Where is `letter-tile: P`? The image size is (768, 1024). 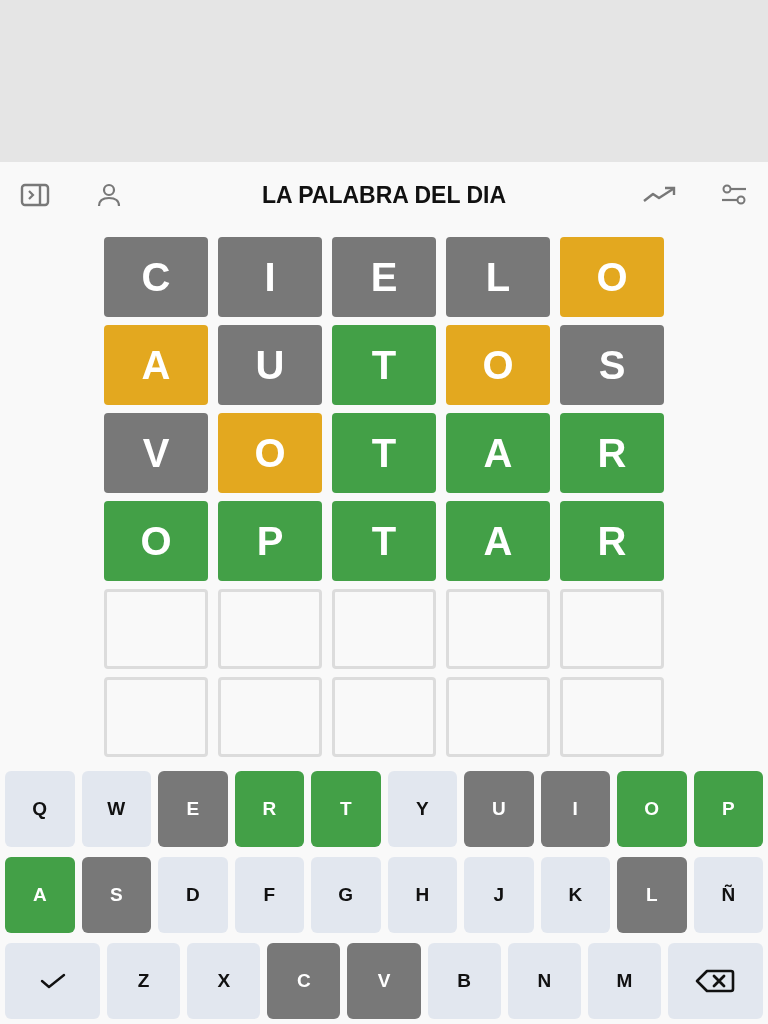
letter-tile: P is located at coordinates (270, 541).